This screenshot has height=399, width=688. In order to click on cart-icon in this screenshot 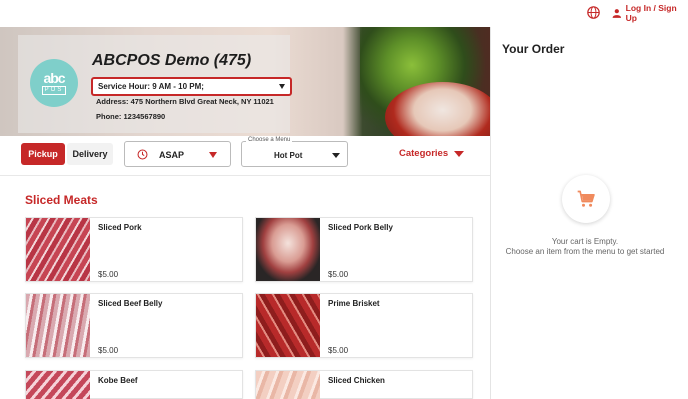, I will do `click(586, 198)`.